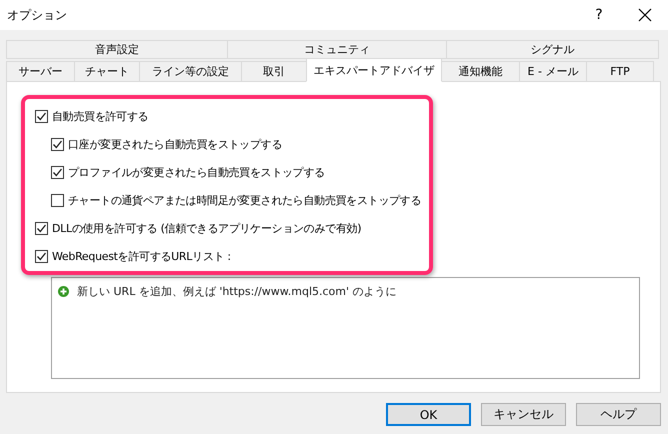 This screenshot has width=668, height=434. Describe the element at coordinates (374, 70) in the screenshot. I see `tab: エキスパートアドバイザ` at that location.